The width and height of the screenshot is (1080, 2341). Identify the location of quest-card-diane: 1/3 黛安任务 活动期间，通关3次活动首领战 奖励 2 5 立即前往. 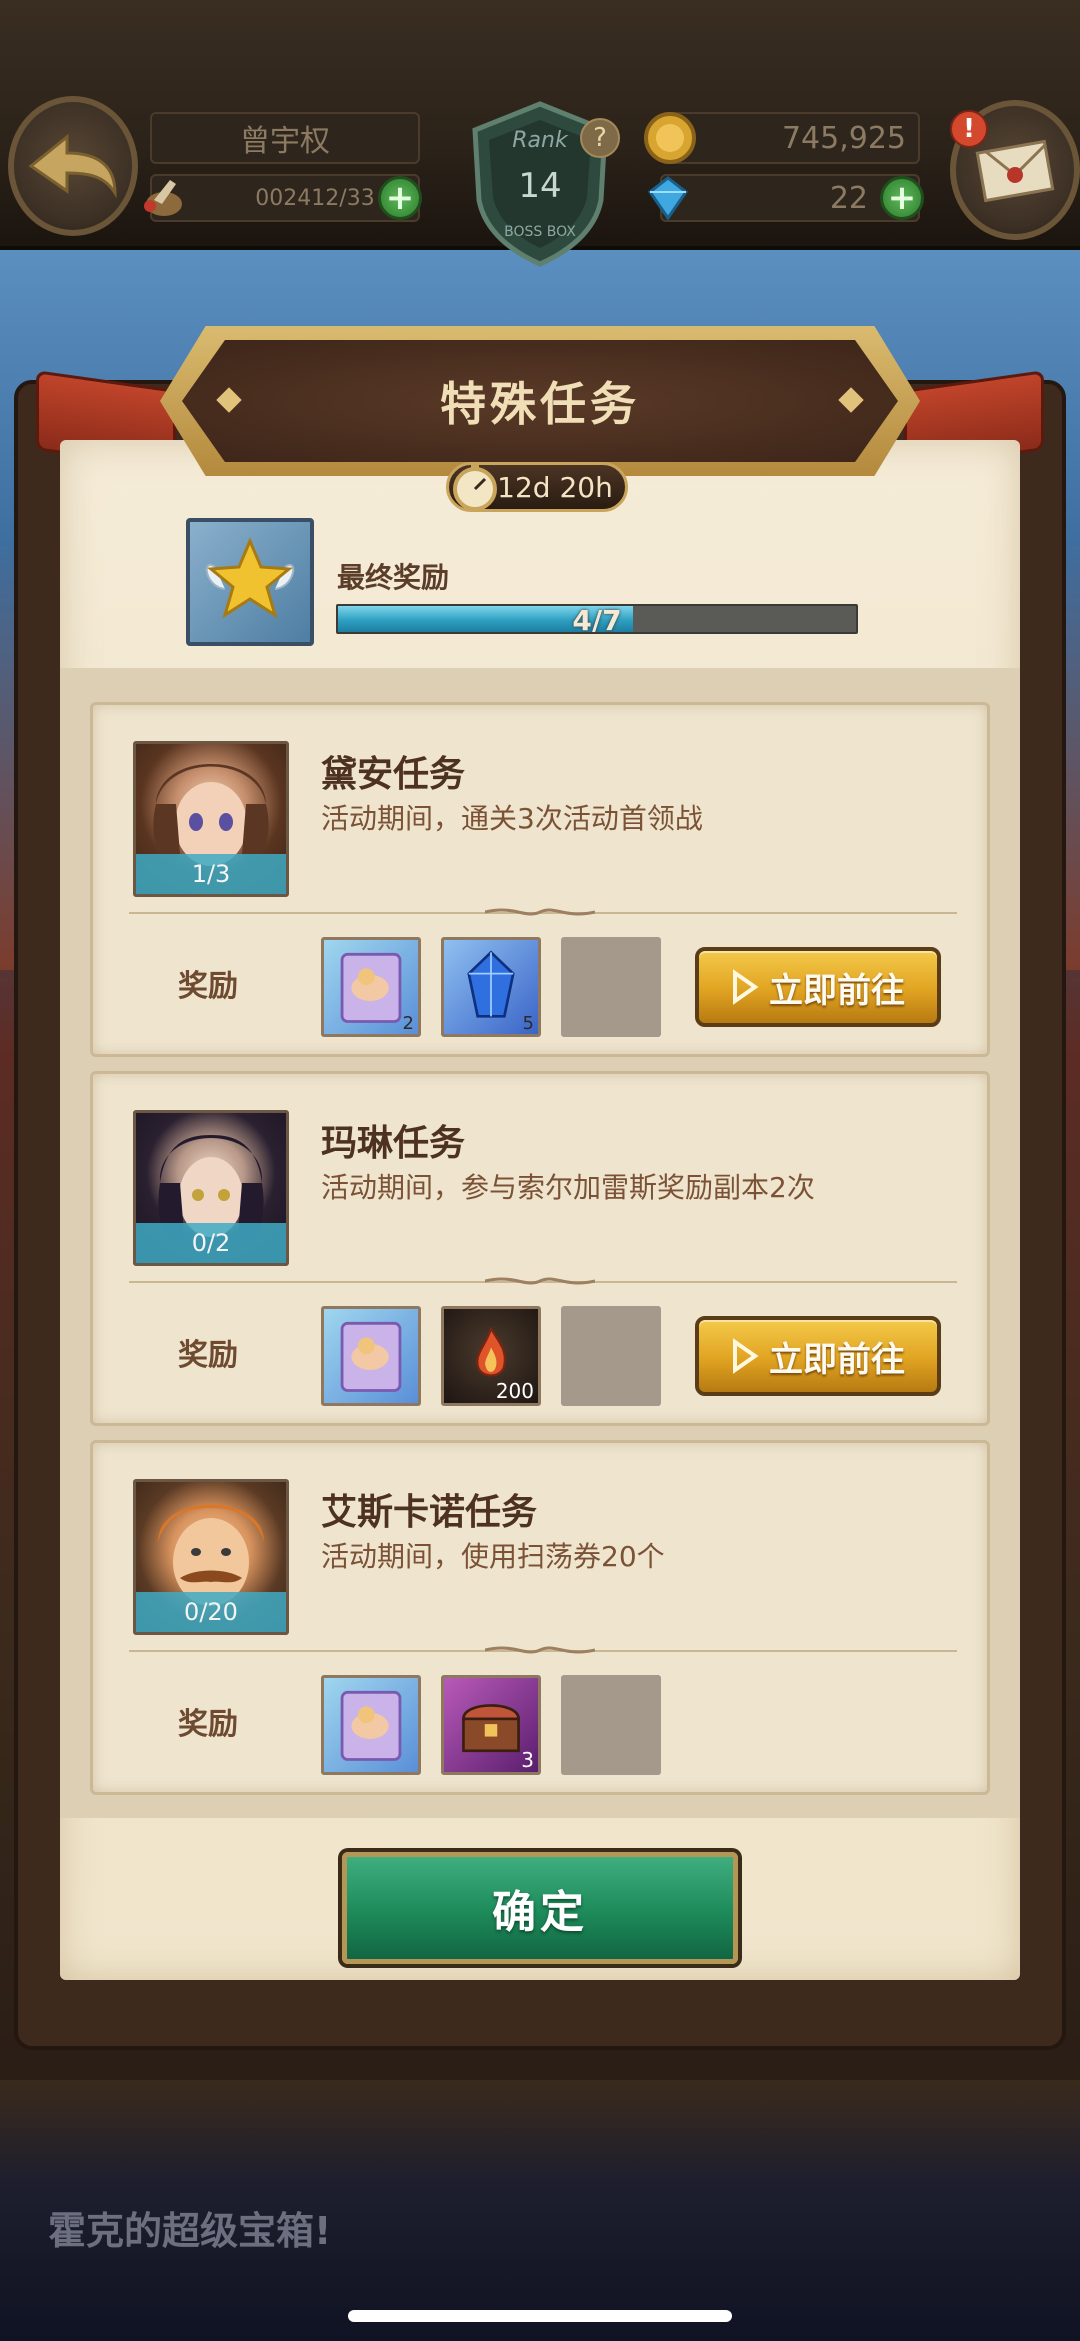
(540, 879).